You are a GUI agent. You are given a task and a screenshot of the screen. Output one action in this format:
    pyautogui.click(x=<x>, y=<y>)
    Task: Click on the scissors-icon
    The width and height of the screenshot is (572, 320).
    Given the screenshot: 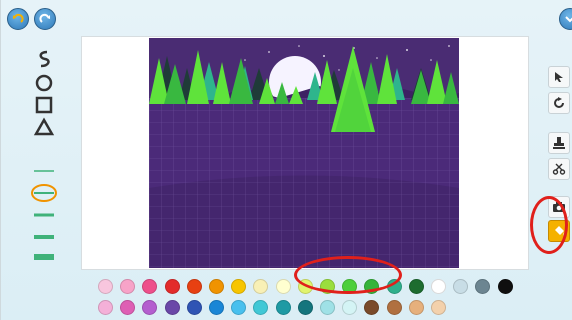 What is the action you would take?
    pyautogui.click(x=559, y=169)
    